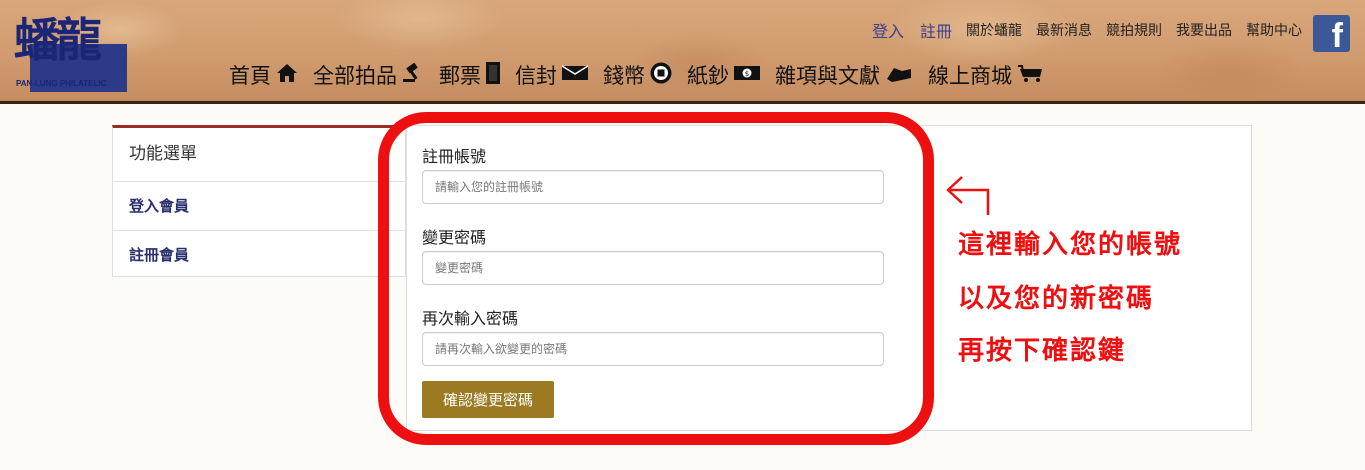 The image size is (1365, 470). I want to click on register-link: 註冊, so click(936, 30).